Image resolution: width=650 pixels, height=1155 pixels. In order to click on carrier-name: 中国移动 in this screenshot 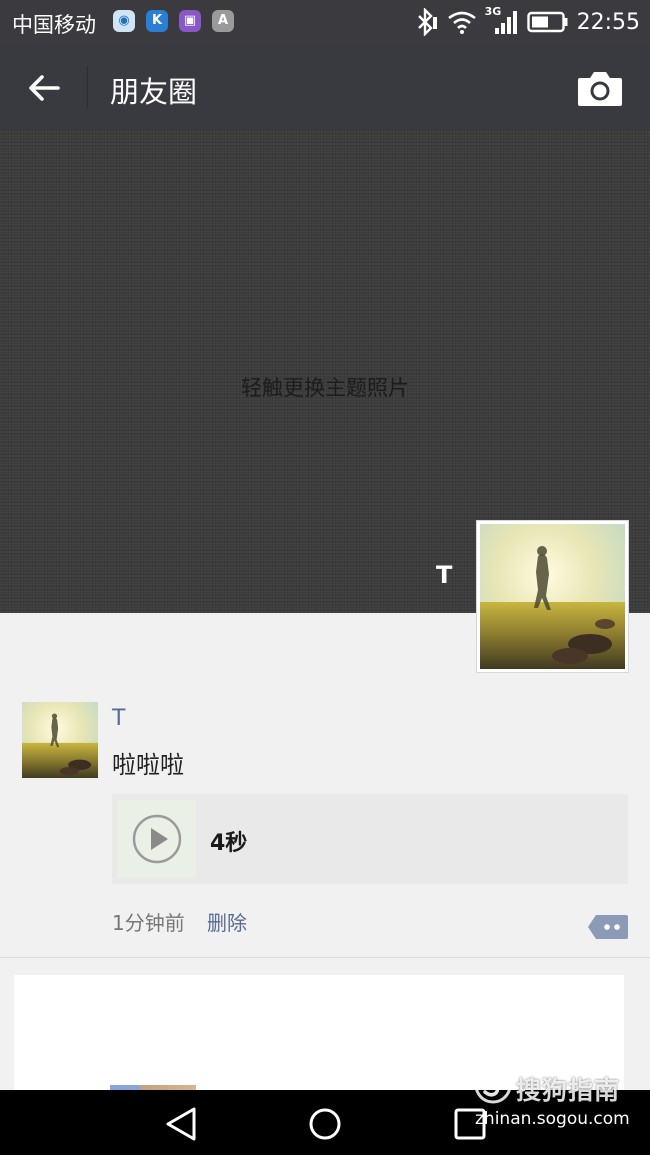, I will do `click(54, 25)`.